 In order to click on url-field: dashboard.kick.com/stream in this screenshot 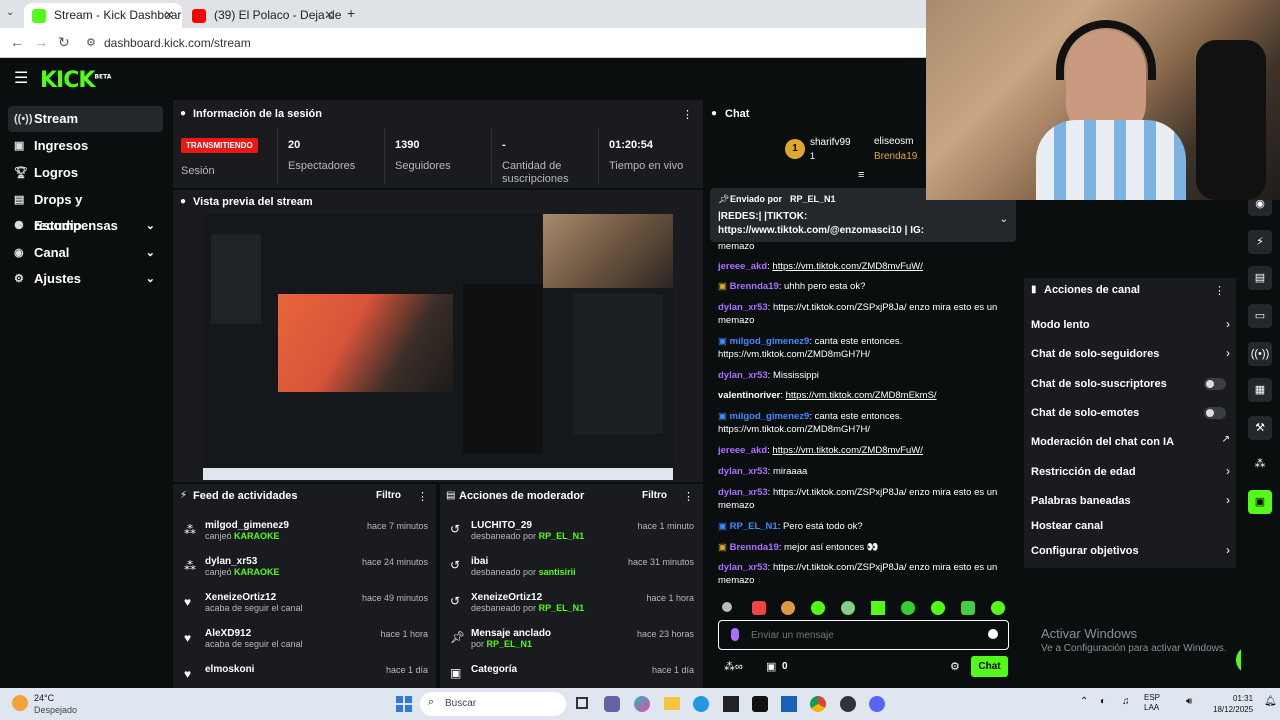, I will do `click(177, 43)`.